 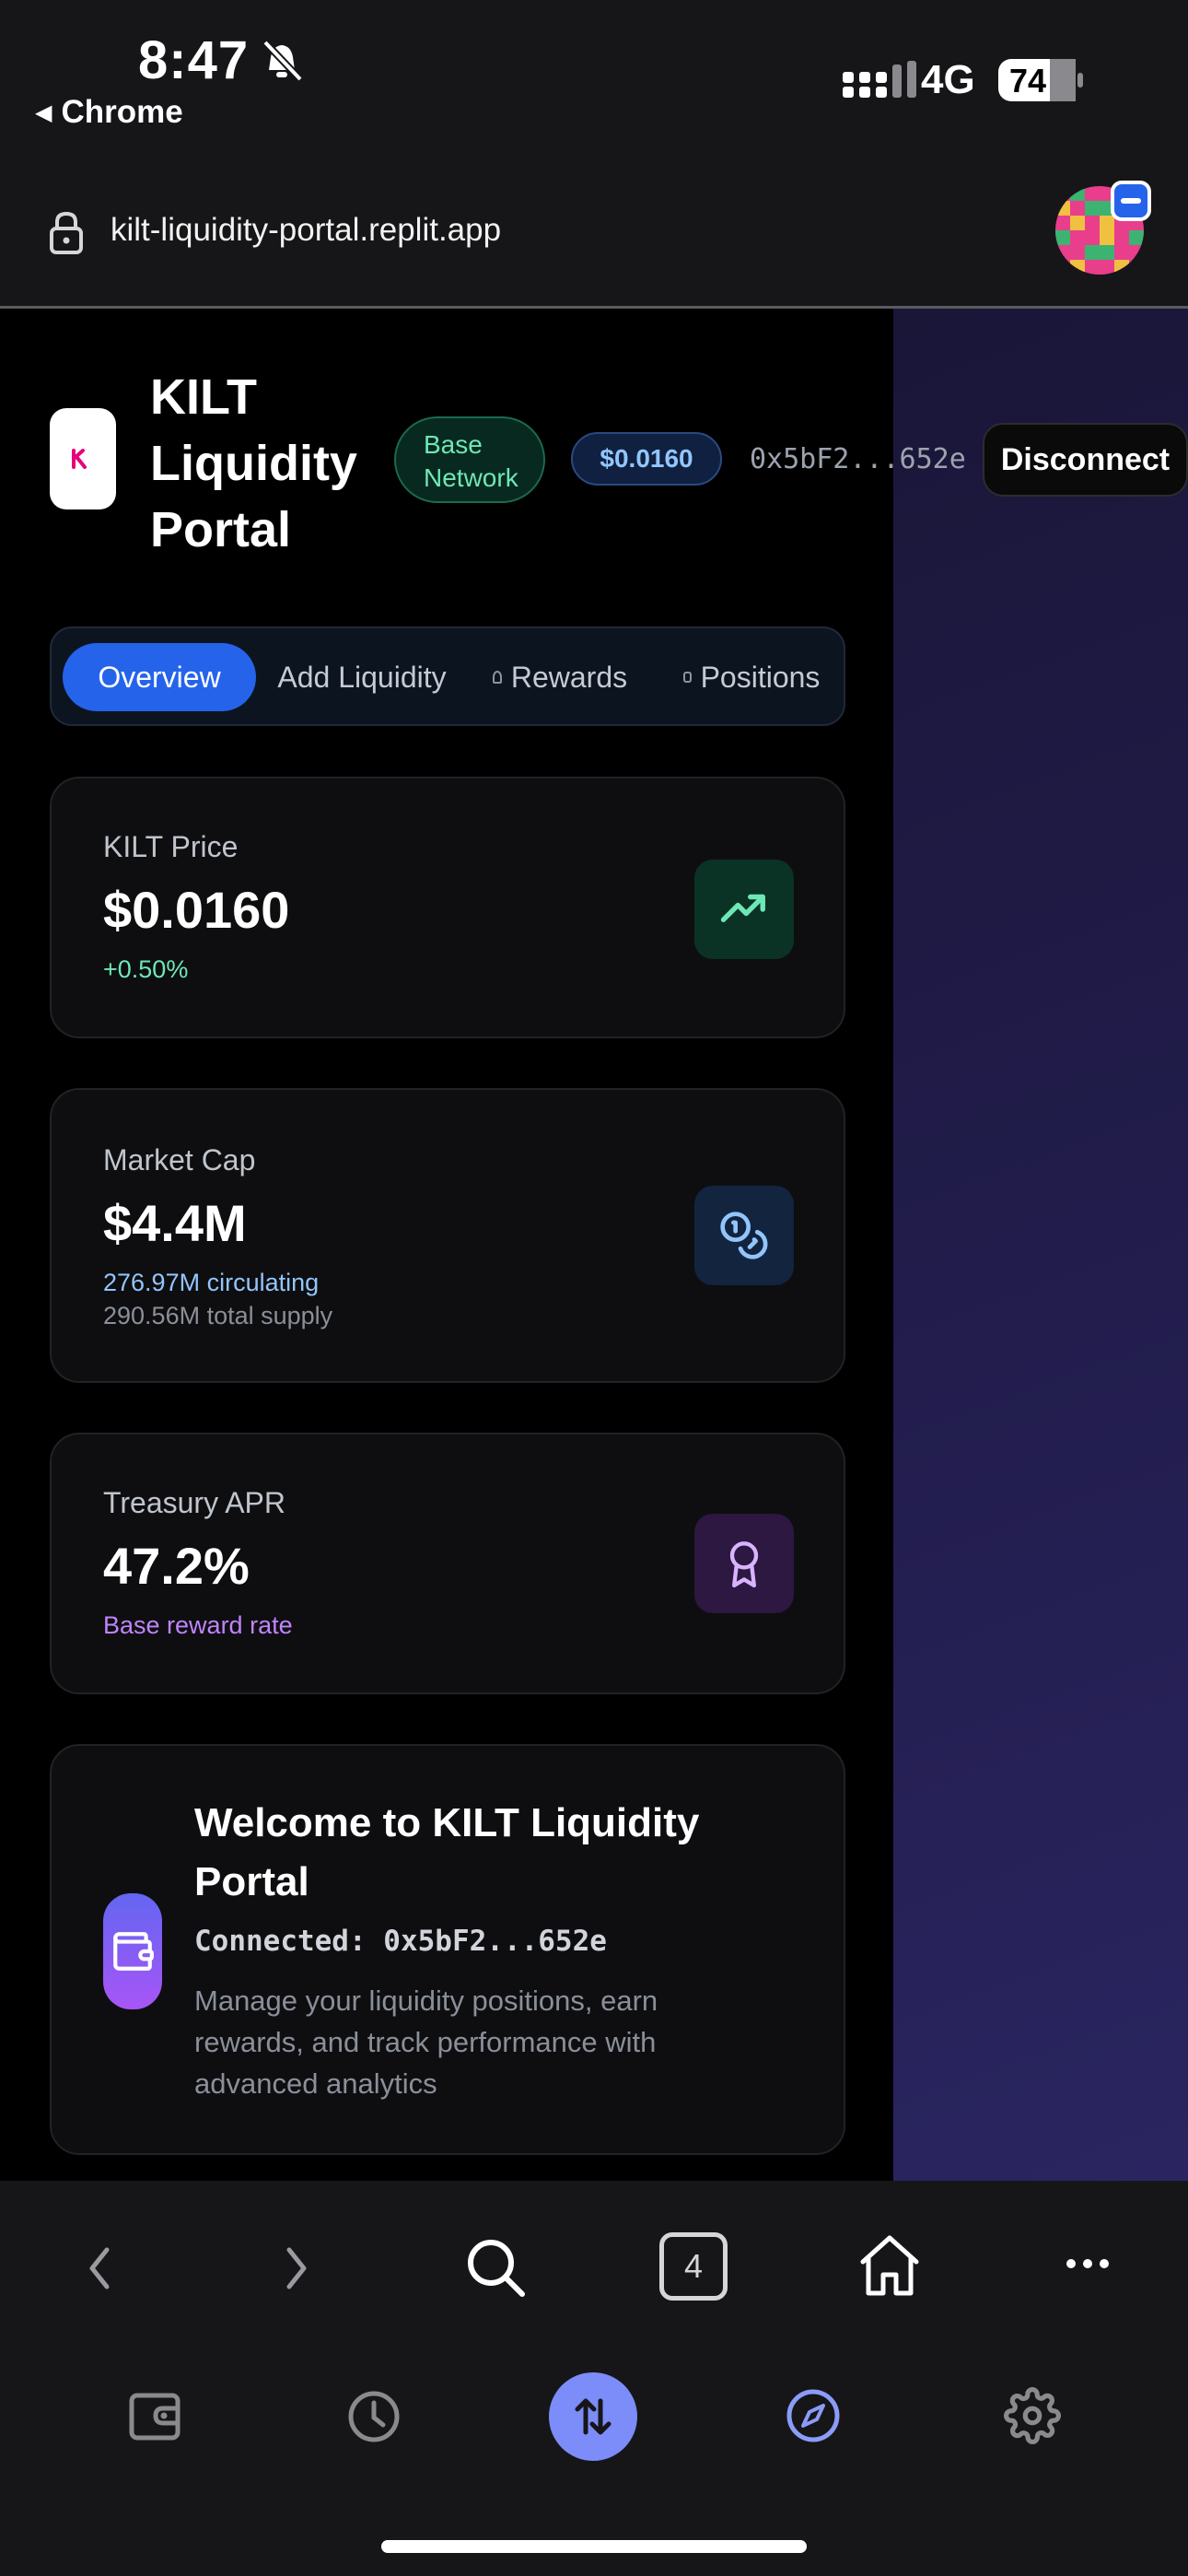 What do you see at coordinates (744, 909) in the screenshot?
I see `trending-up-icon` at bounding box center [744, 909].